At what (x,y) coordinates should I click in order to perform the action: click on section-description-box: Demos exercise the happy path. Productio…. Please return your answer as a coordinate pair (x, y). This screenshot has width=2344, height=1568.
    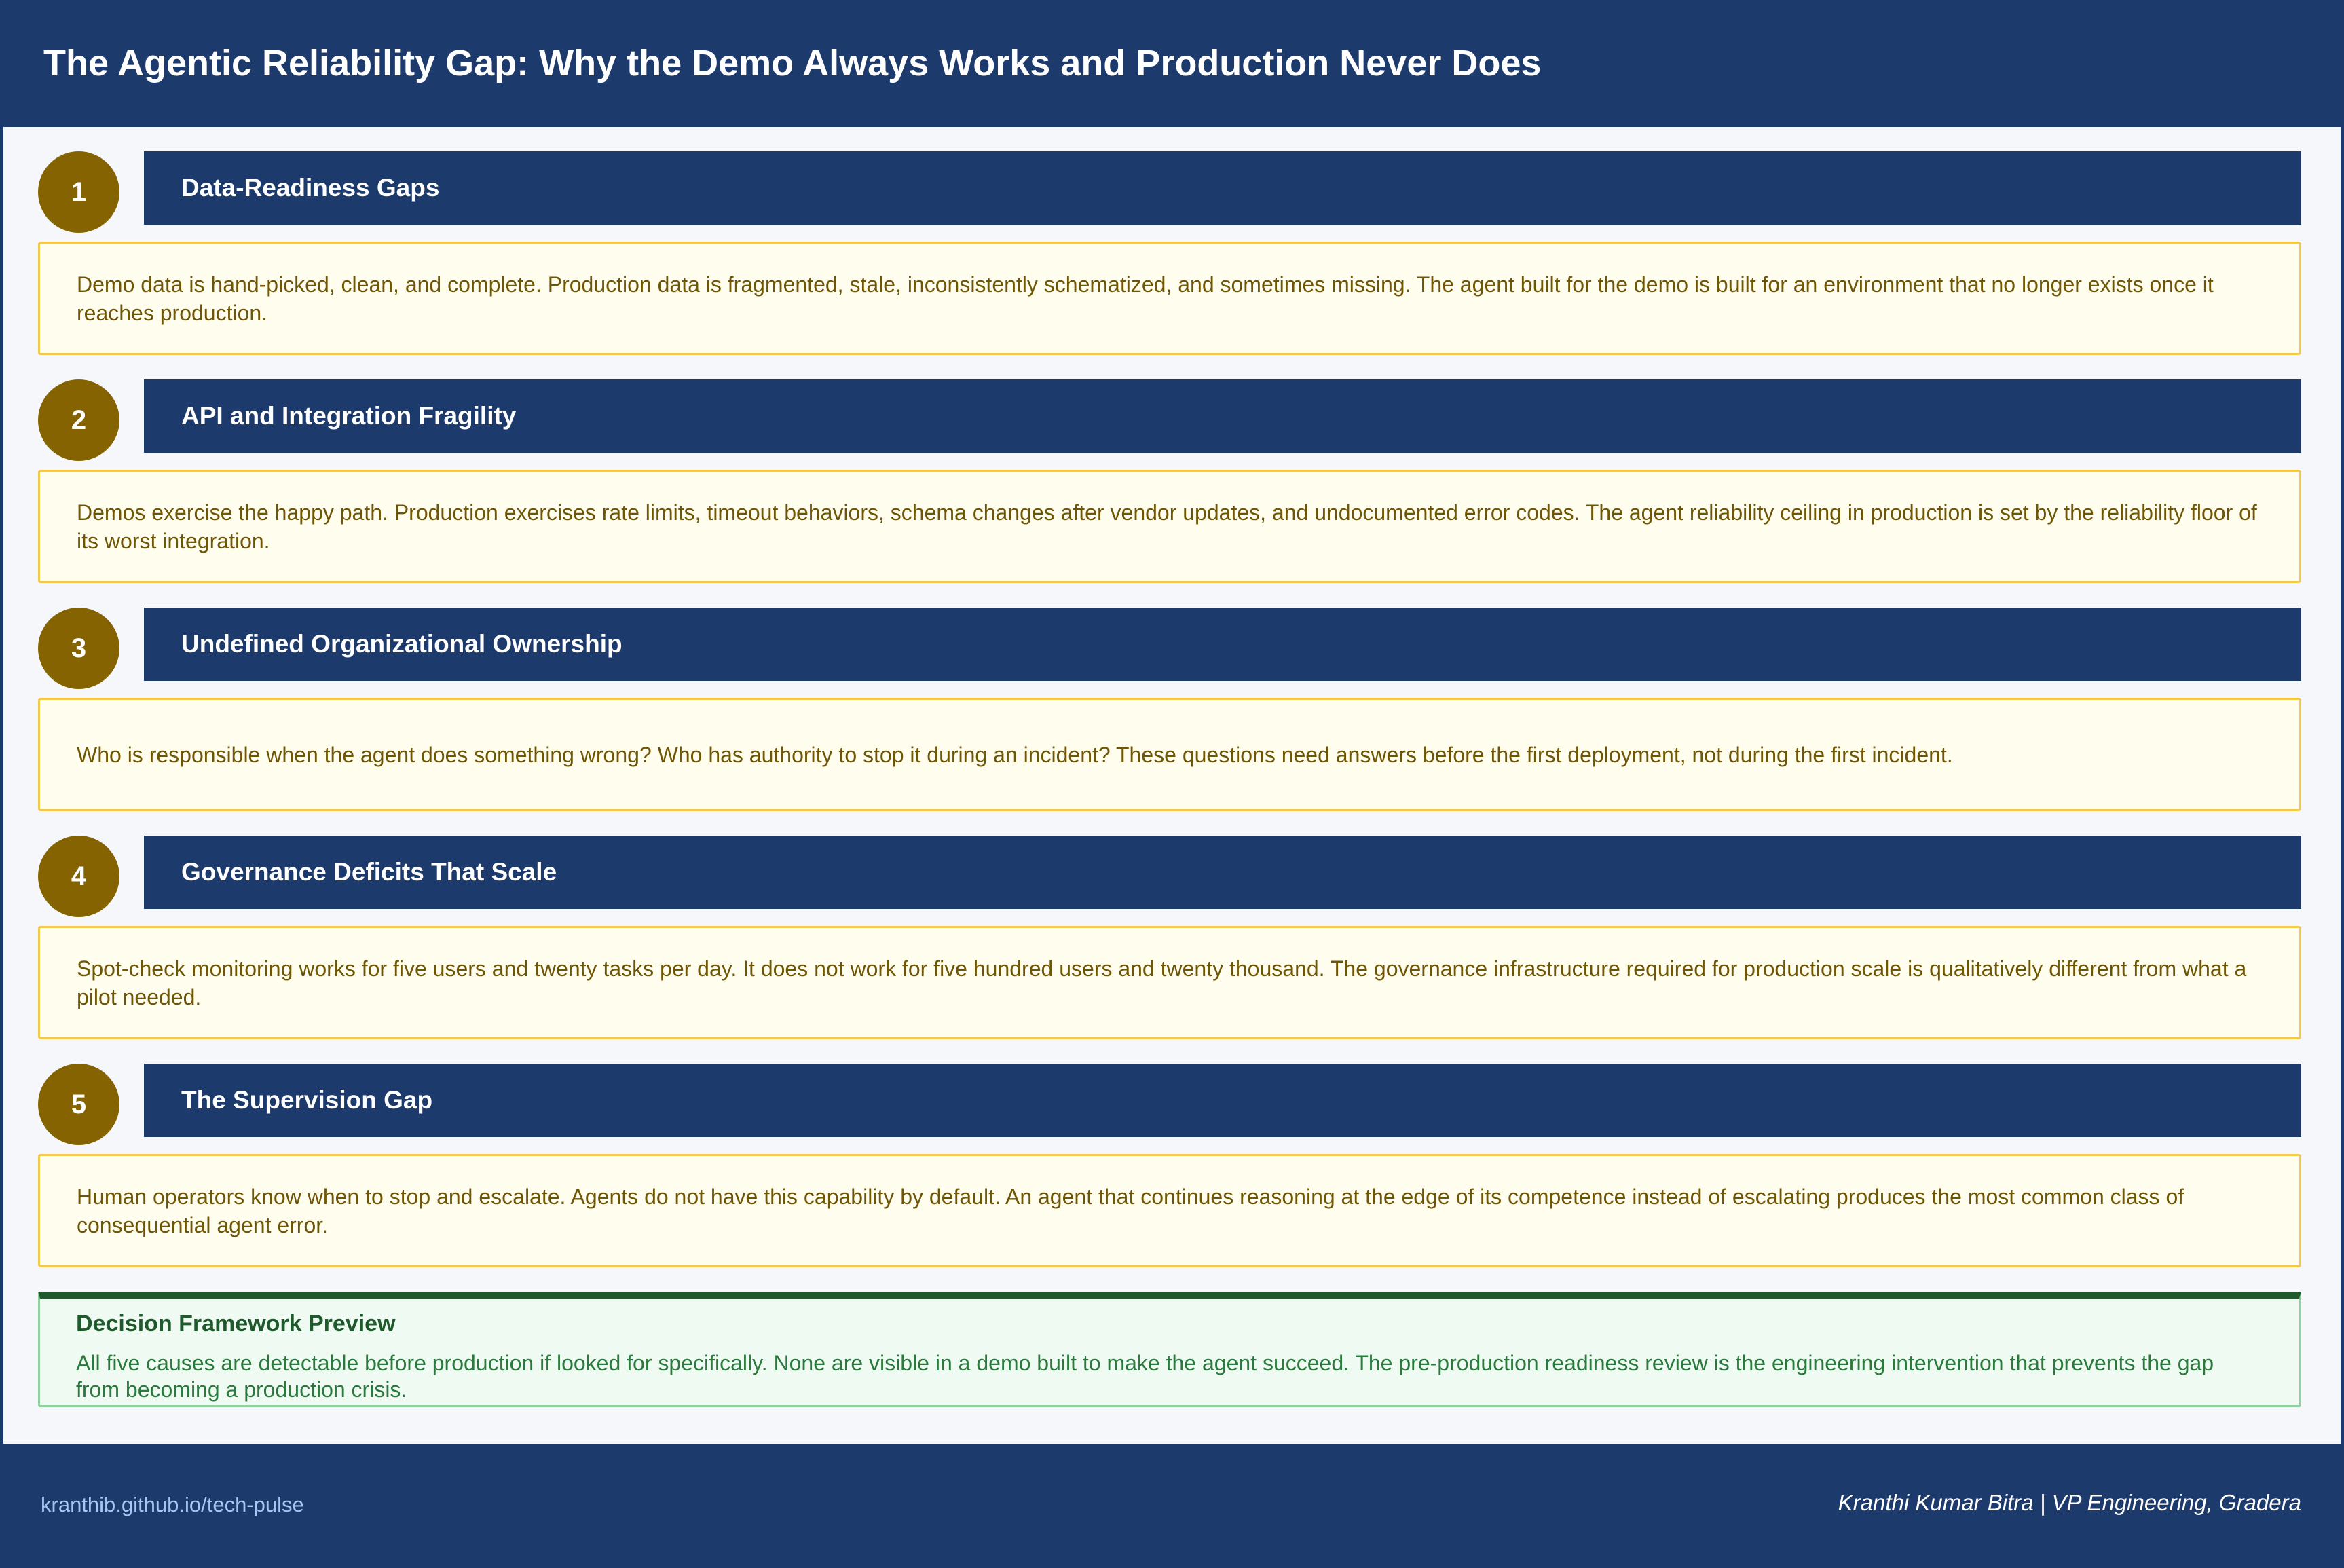
    Looking at the image, I should click on (1169, 526).